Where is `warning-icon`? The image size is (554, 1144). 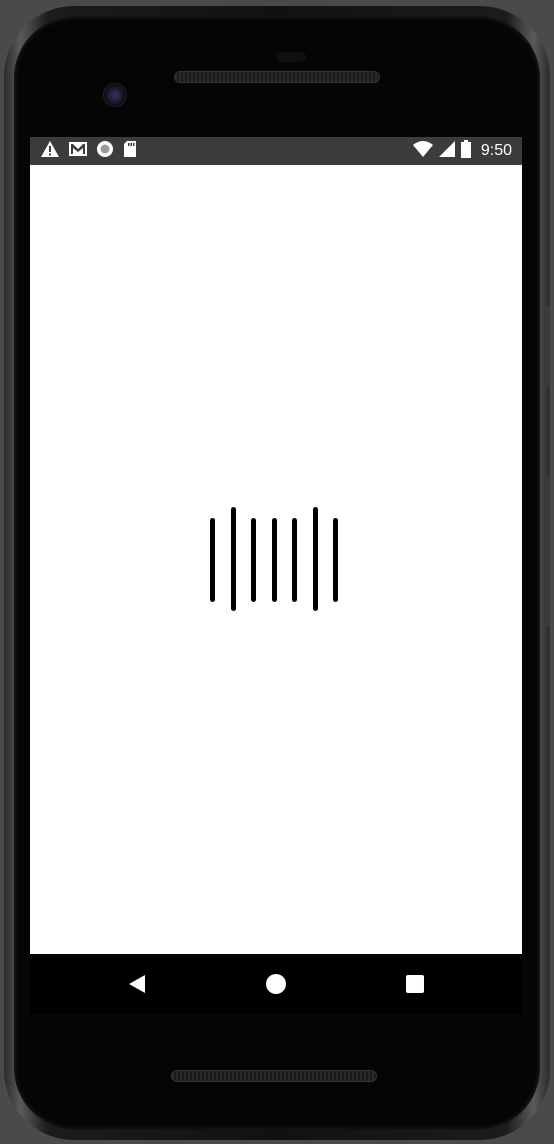
warning-icon is located at coordinates (50, 151).